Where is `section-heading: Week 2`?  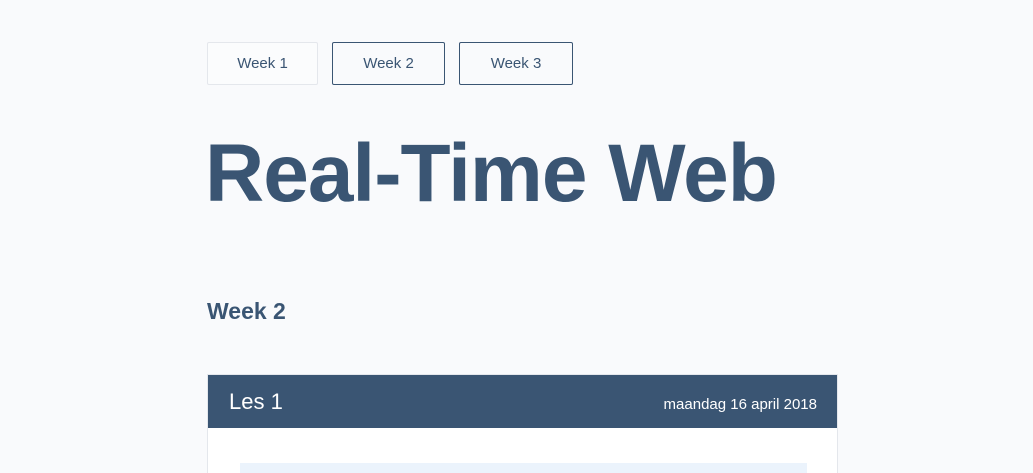 section-heading: Week 2 is located at coordinates (246, 311).